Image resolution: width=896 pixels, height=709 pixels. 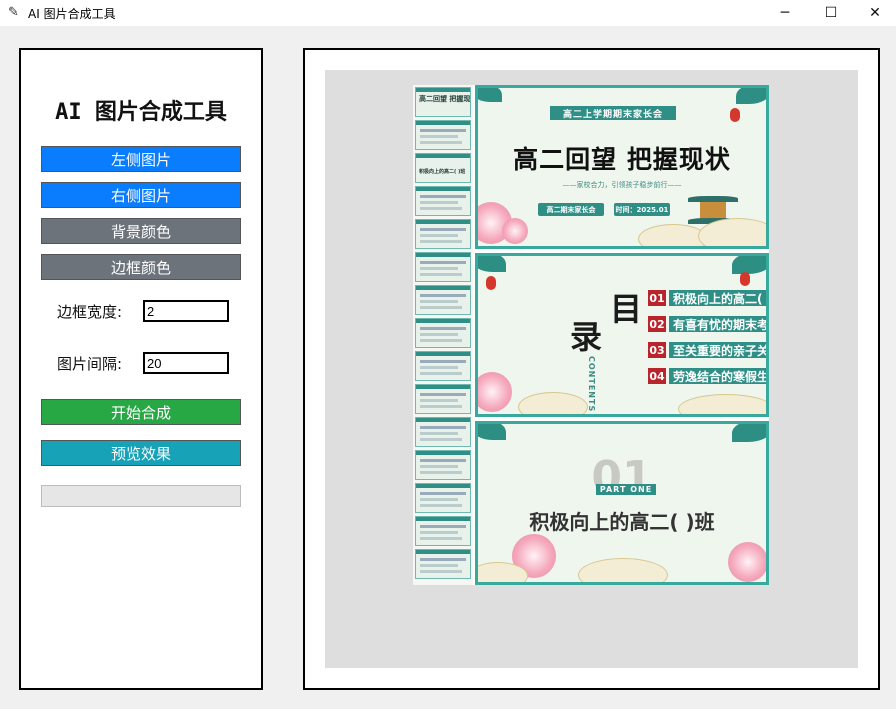 I want to click on app-heading: AI 图片合成工具, so click(x=141, y=112).